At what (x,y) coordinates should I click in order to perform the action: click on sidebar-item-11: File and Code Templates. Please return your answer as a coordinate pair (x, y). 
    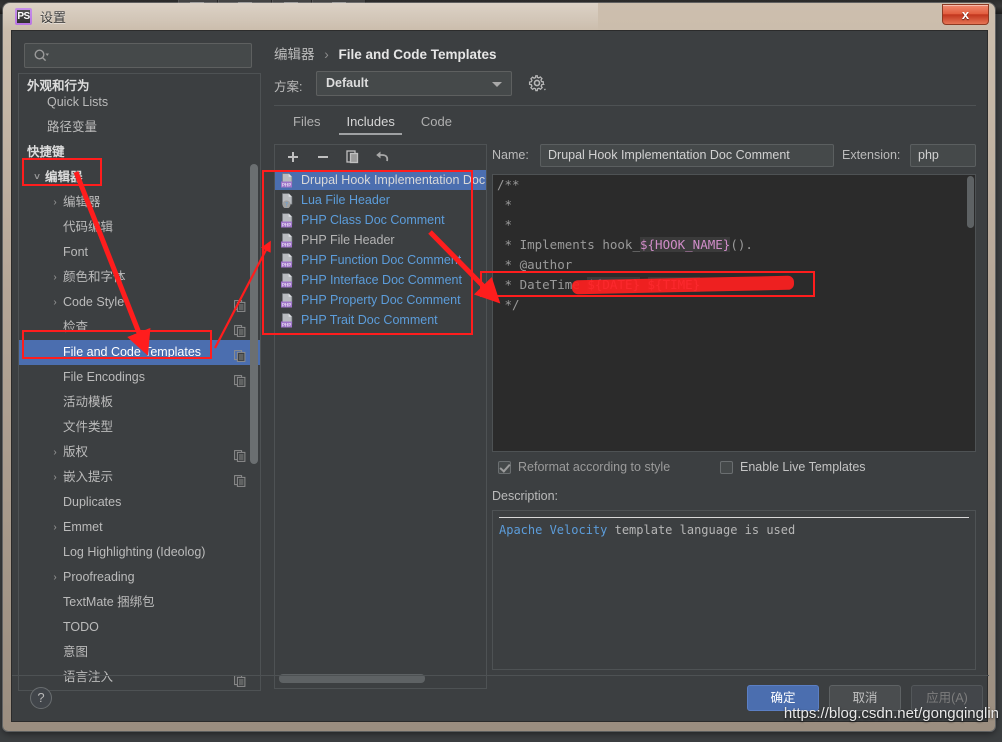
    Looking at the image, I should click on (139, 352).